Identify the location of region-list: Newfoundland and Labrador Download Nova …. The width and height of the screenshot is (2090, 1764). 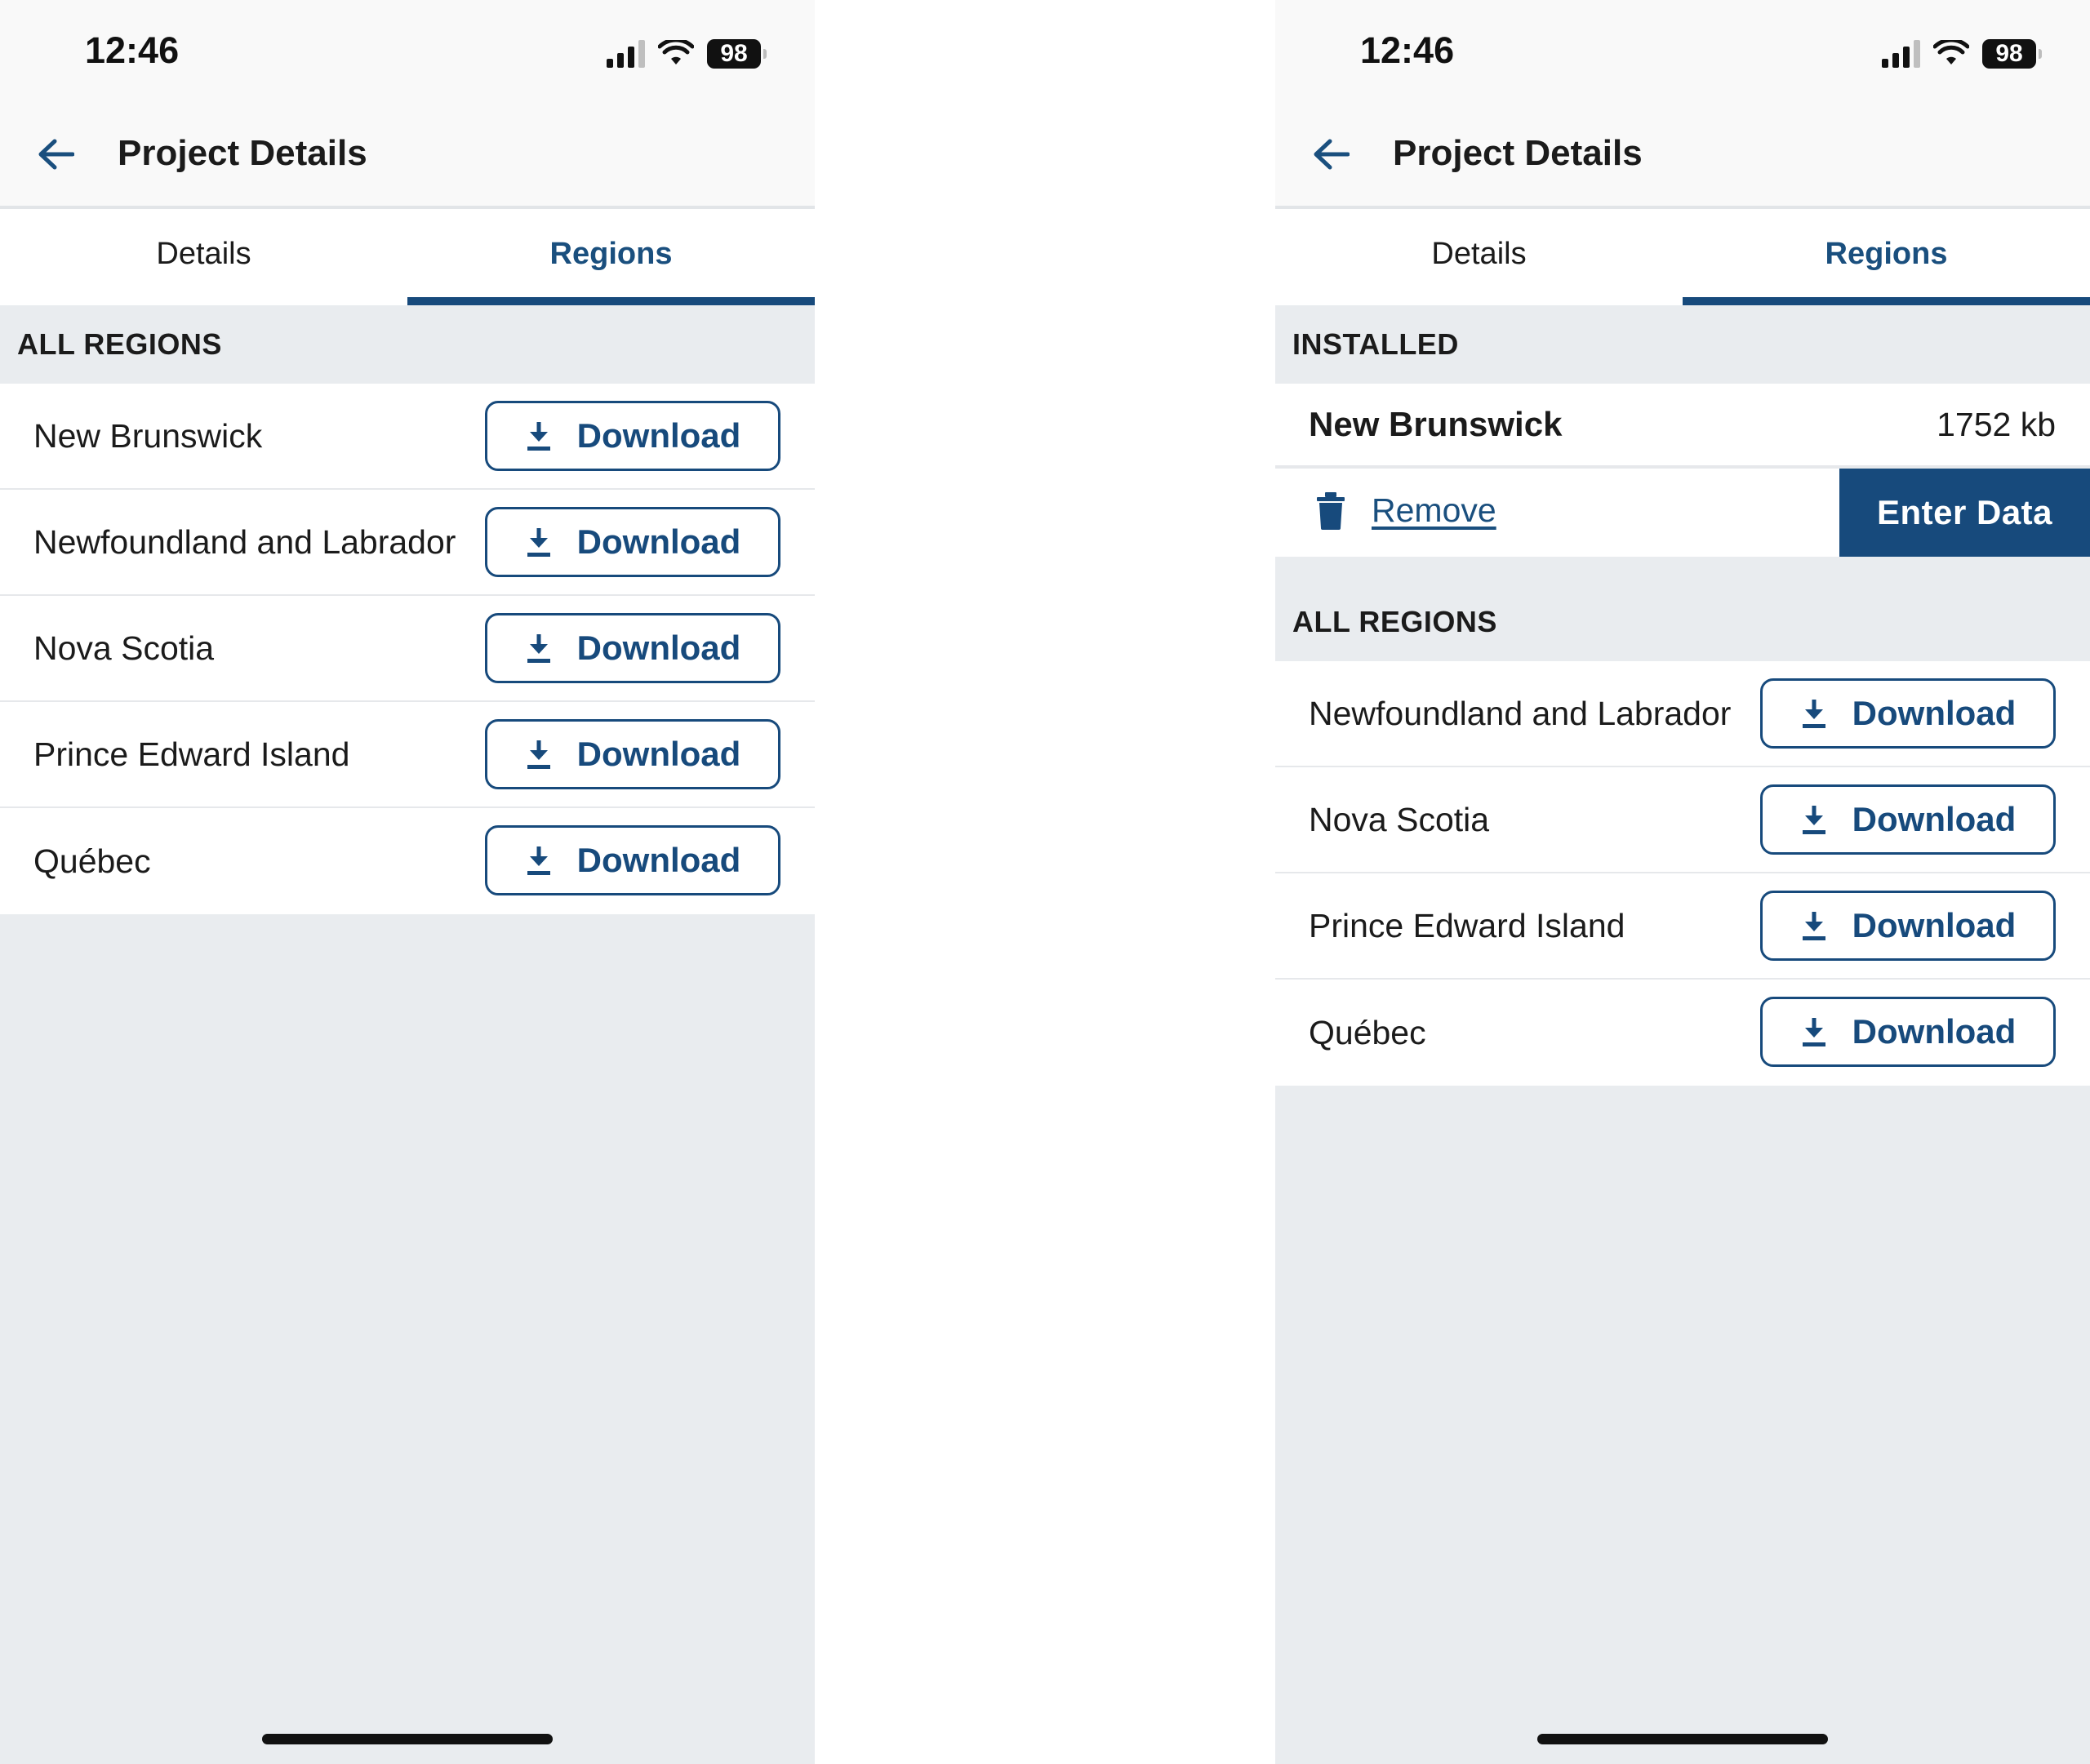
(1682, 873).